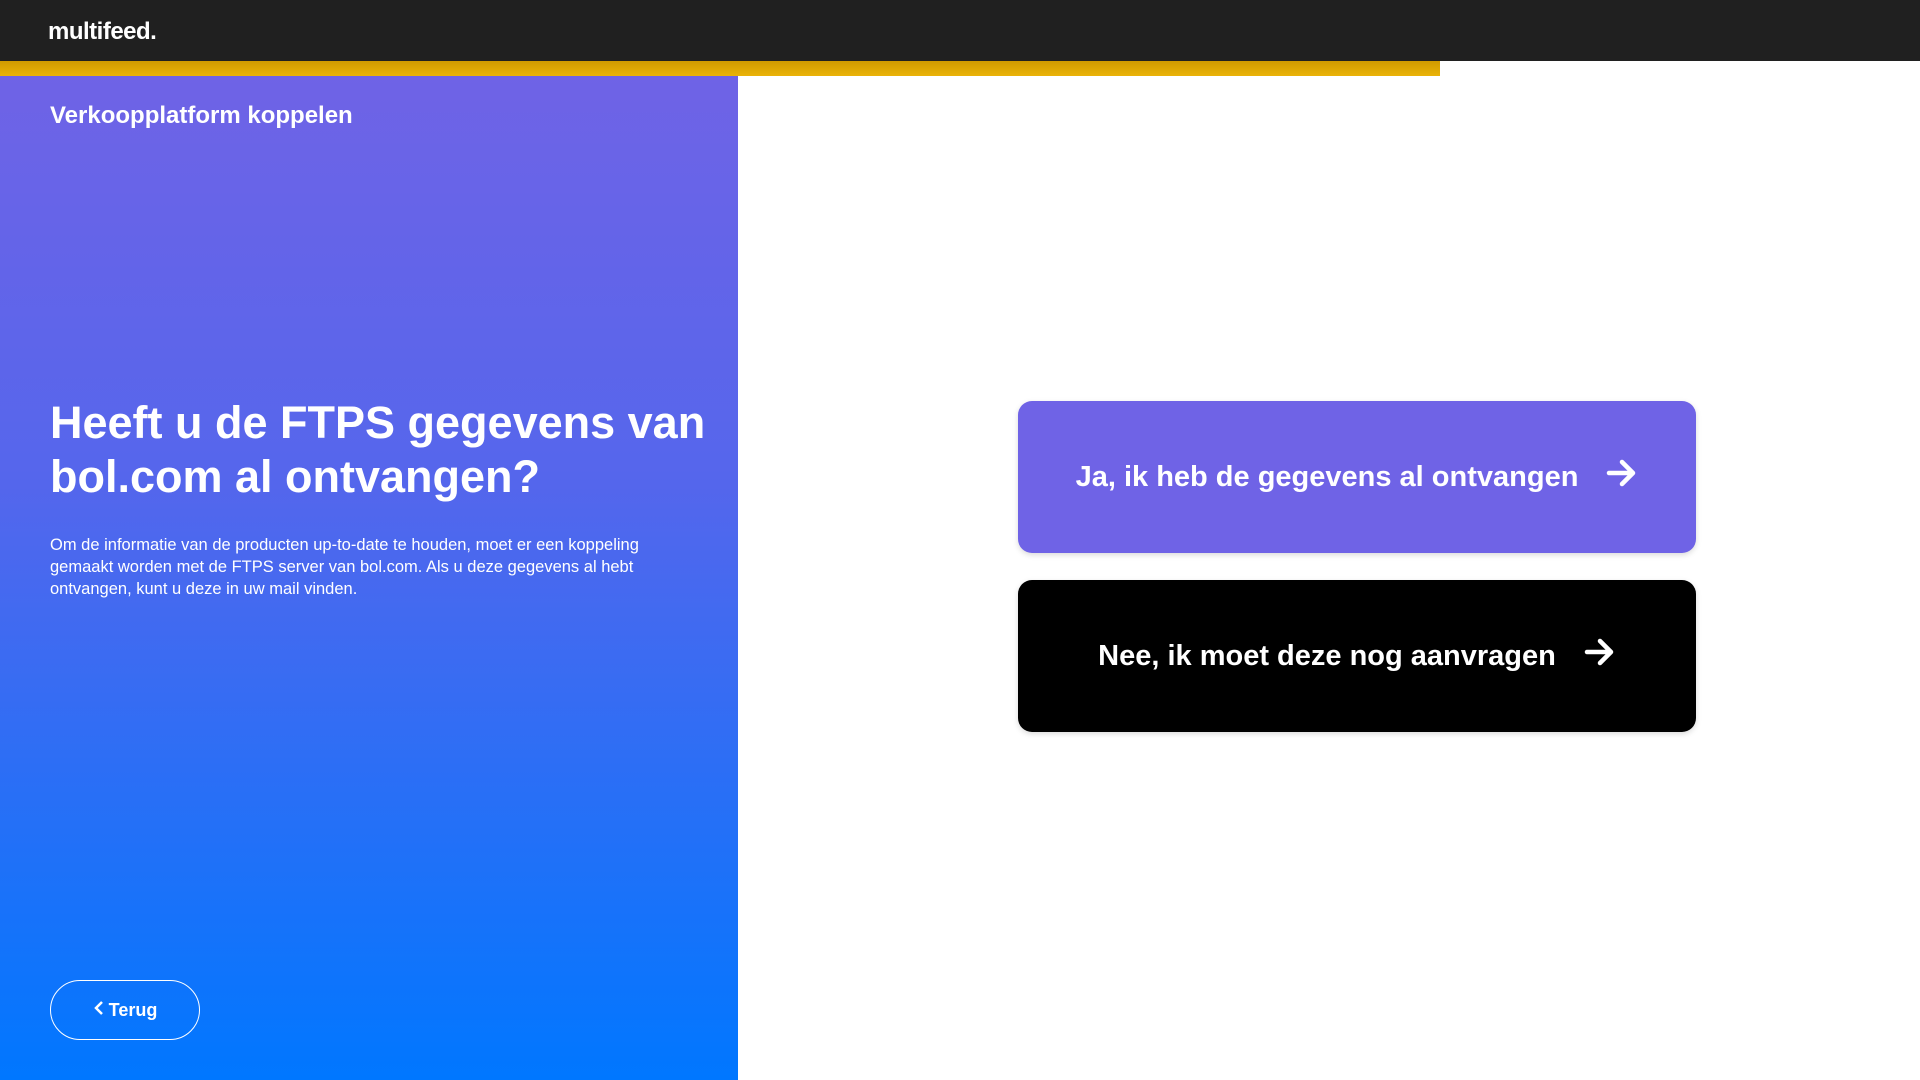 The image size is (1920, 1080). Describe the element at coordinates (102, 31) in the screenshot. I see `logo: multifeed.` at that location.